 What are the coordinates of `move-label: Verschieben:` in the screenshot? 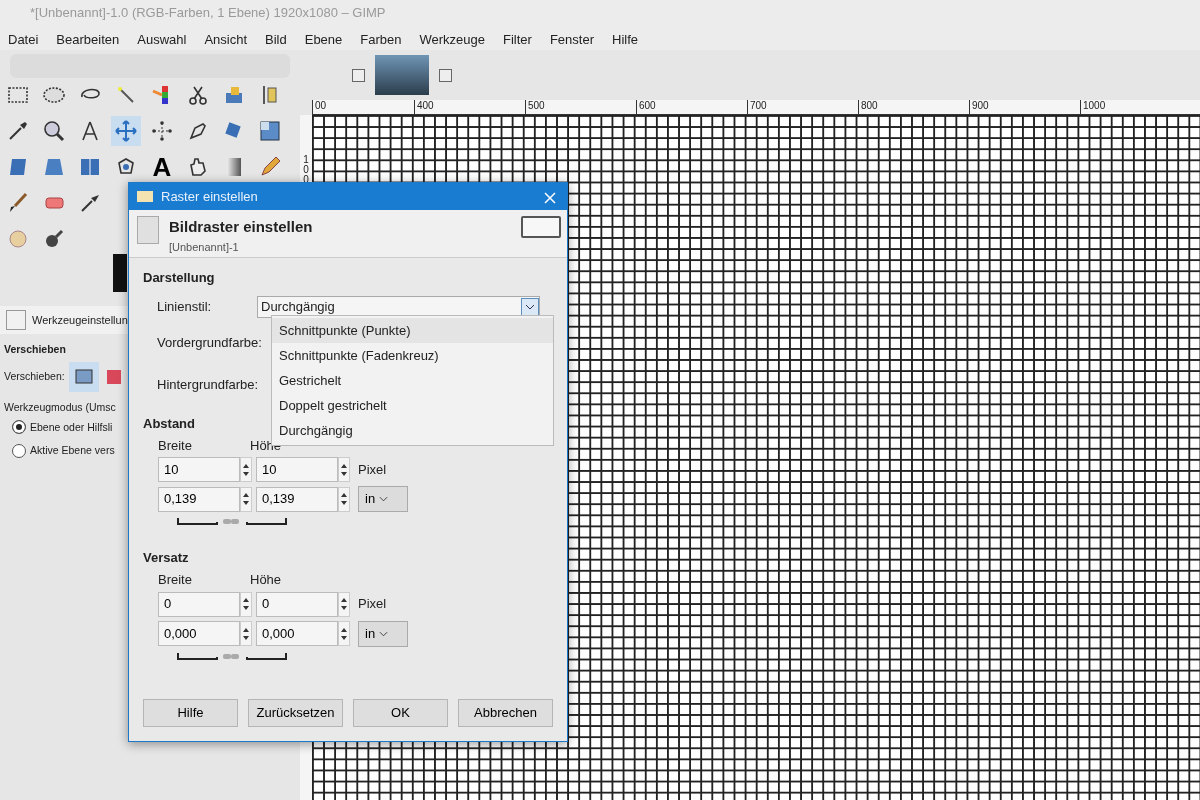 It's located at (34, 376).